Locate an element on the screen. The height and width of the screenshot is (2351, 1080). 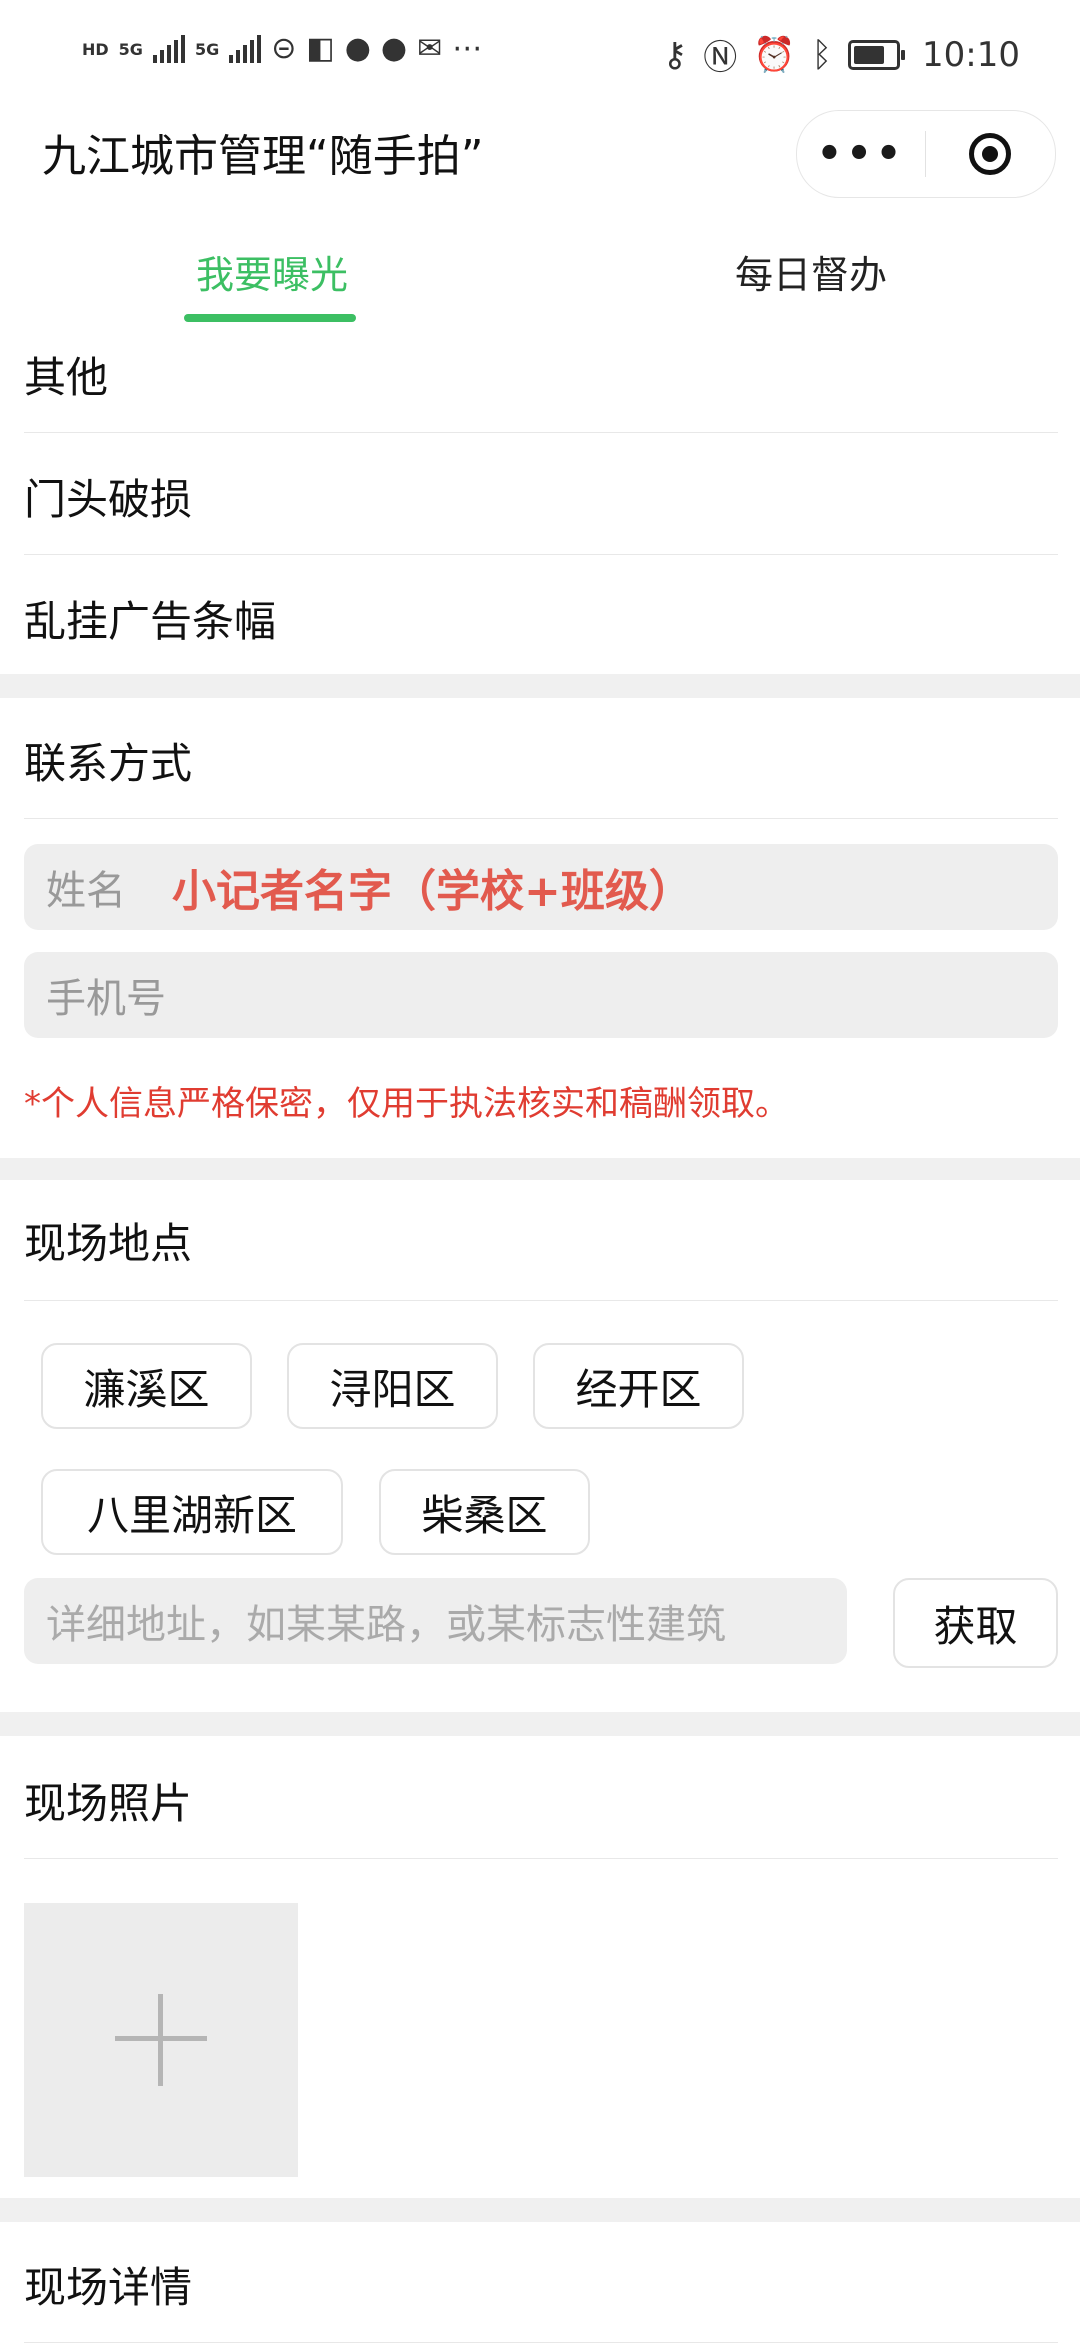
status-bar: HD 5G 5G ⊝ ◧ ● ● ✉ ⋯ ⚷ Ⓝ ⏰ ᛒ 10:10 is located at coordinates (540, 55).